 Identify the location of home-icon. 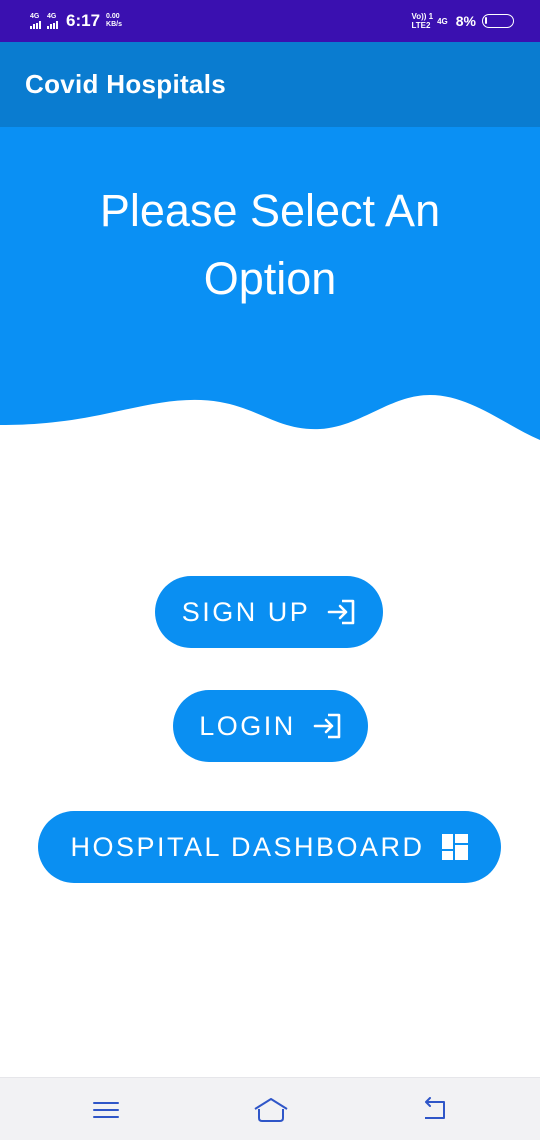
(271, 1110).